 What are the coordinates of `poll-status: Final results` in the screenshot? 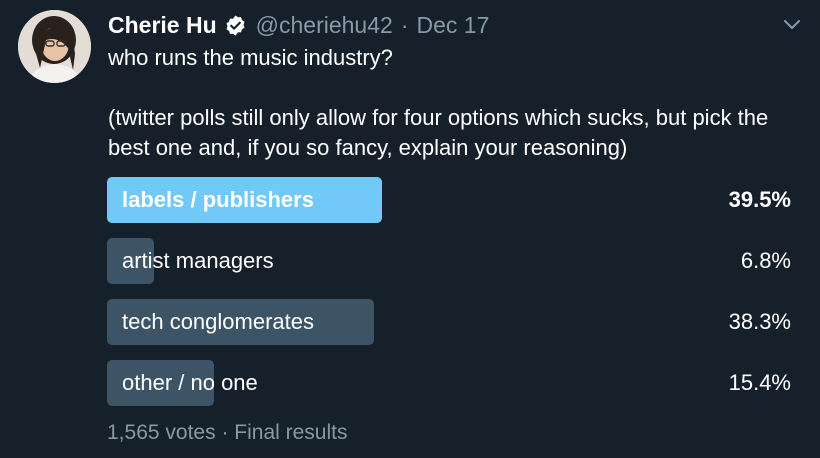 It's located at (291, 432).